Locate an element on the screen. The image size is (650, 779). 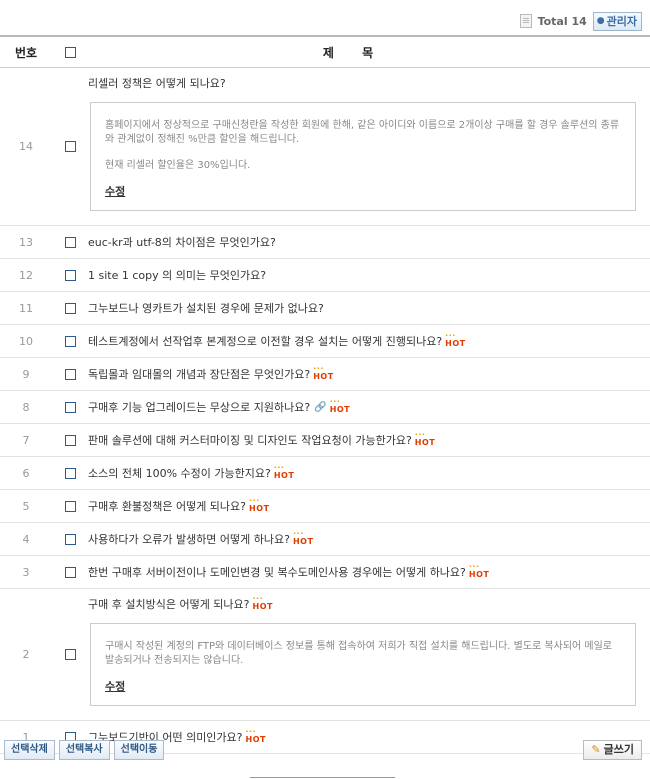
row-number: 9 is located at coordinates (26, 374).